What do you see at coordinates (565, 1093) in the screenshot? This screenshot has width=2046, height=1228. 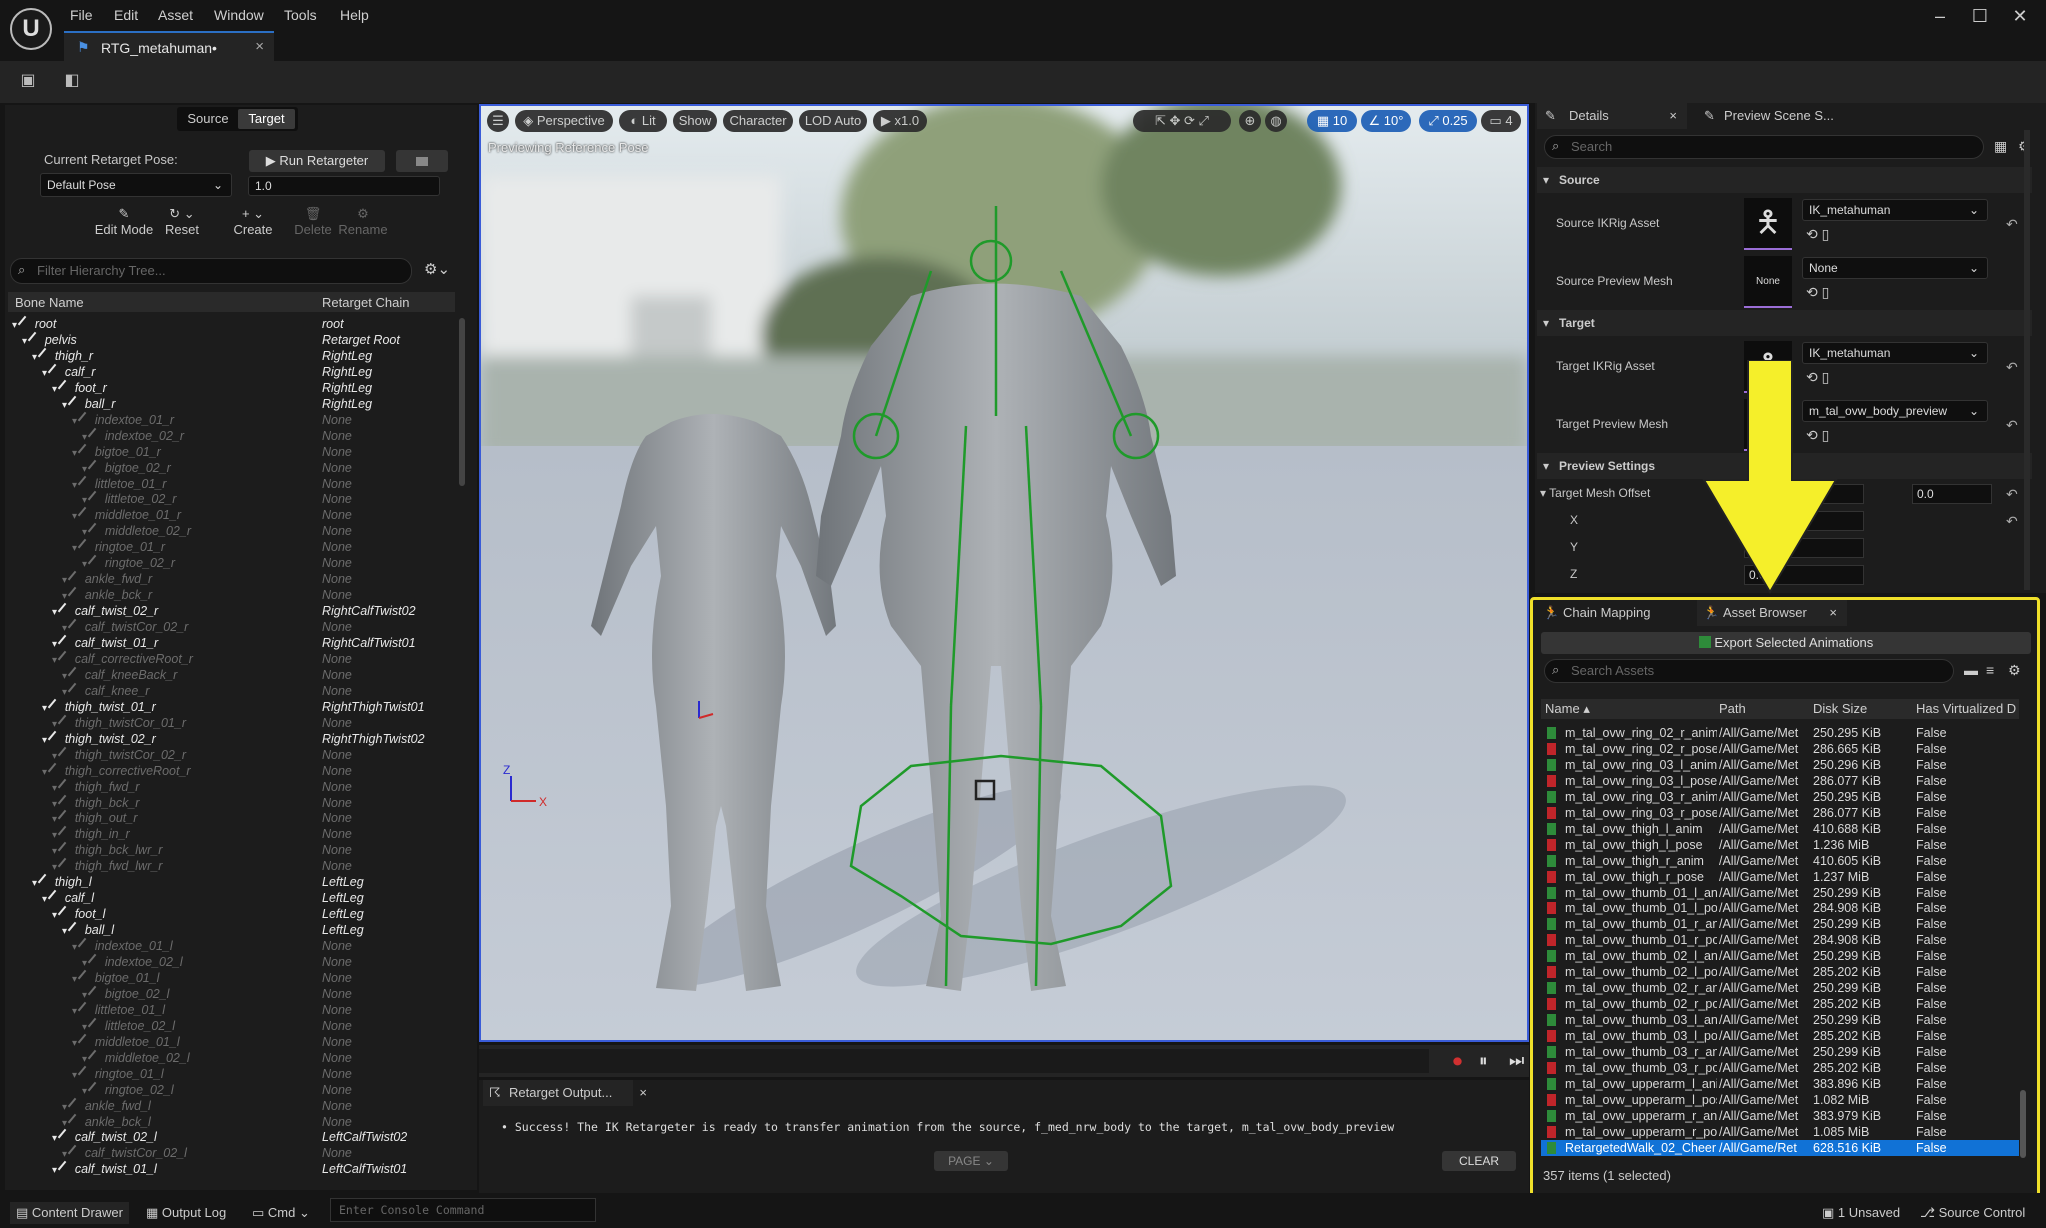 I see `retarget-output-tab: ☈ Retarget Output... ×` at bounding box center [565, 1093].